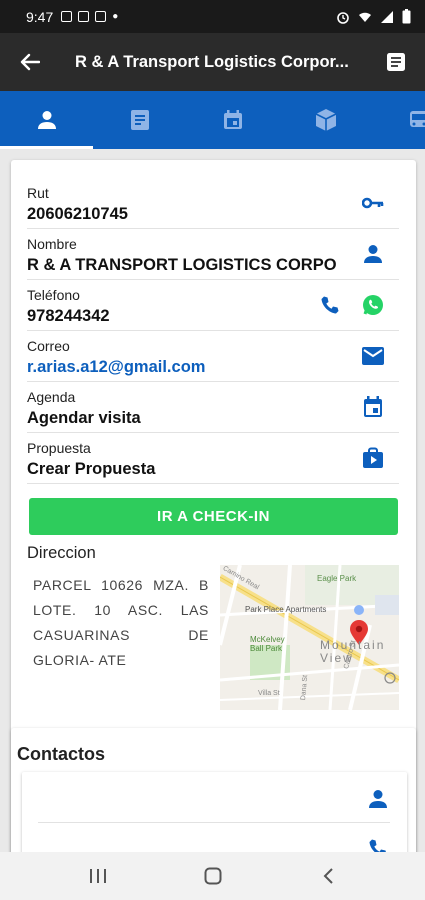  I want to click on field-correo: Correo r.arias.a12@gmail.com, so click(213, 356).